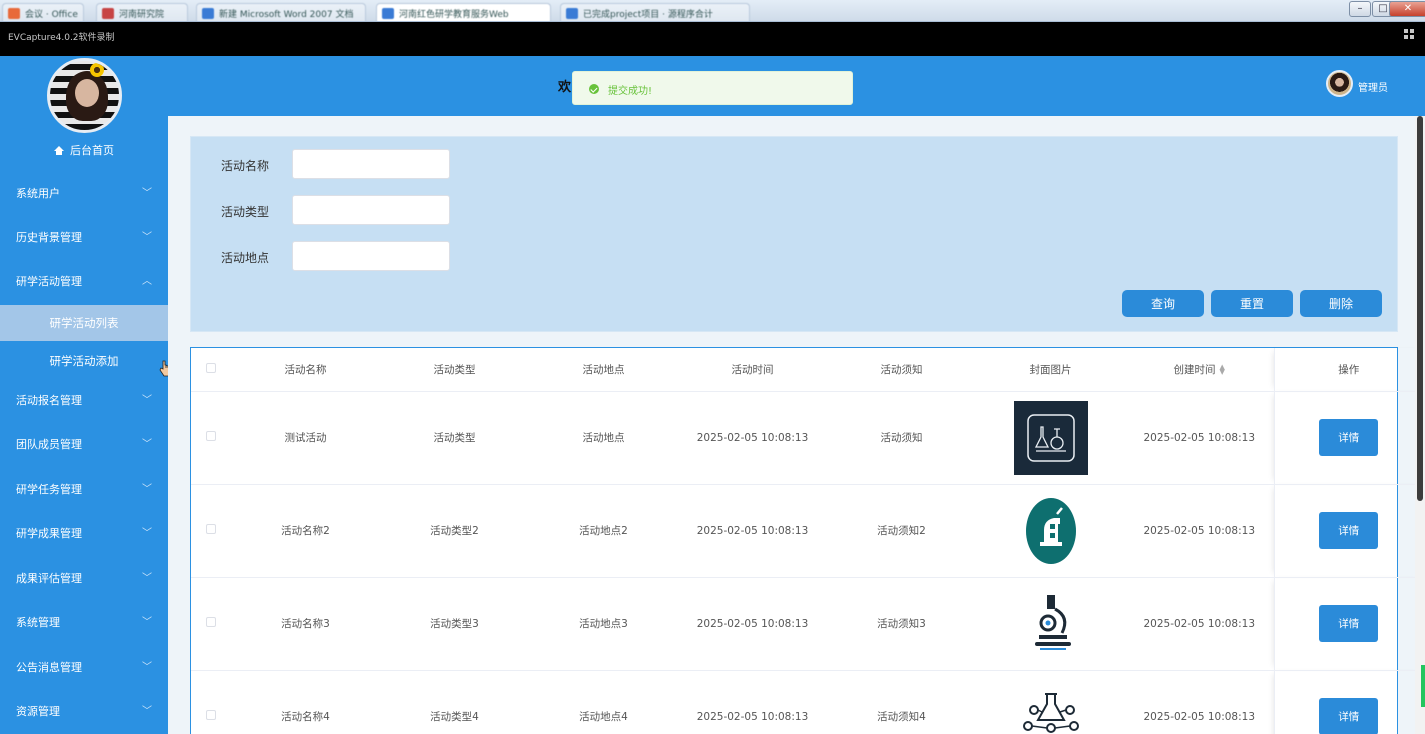 Image resolution: width=1425 pixels, height=734 pixels. Describe the element at coordinates (572, 13) in the screenshot. I see `page-icon` at that location.